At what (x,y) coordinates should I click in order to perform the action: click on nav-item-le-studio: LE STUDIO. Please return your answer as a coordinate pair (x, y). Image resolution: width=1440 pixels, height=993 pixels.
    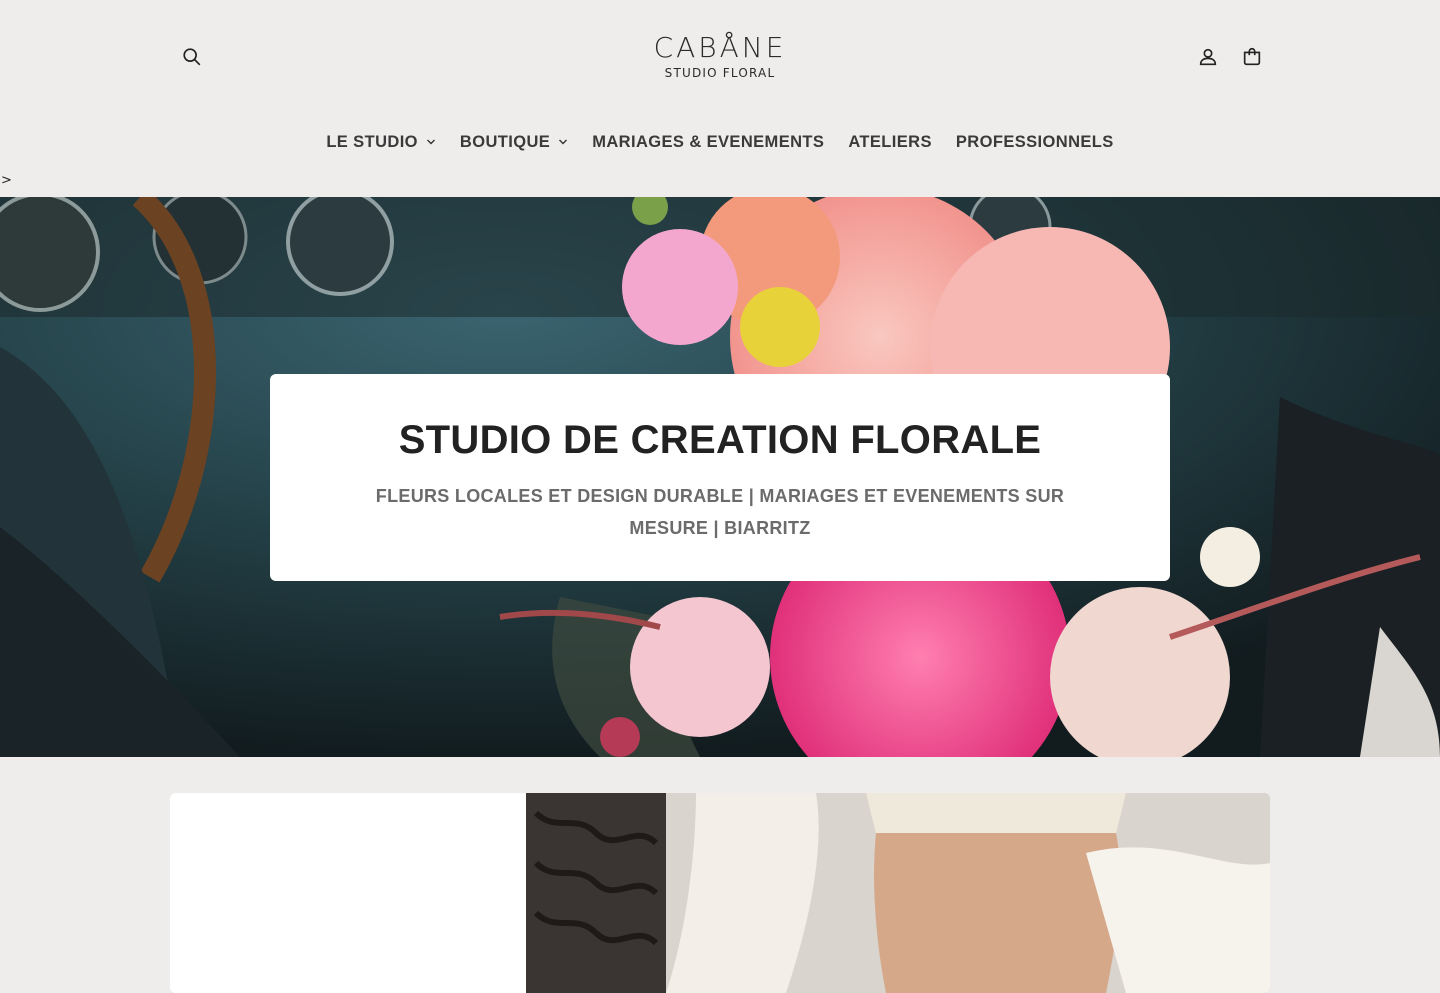
    Looking at the image, I should click on (381, 142).